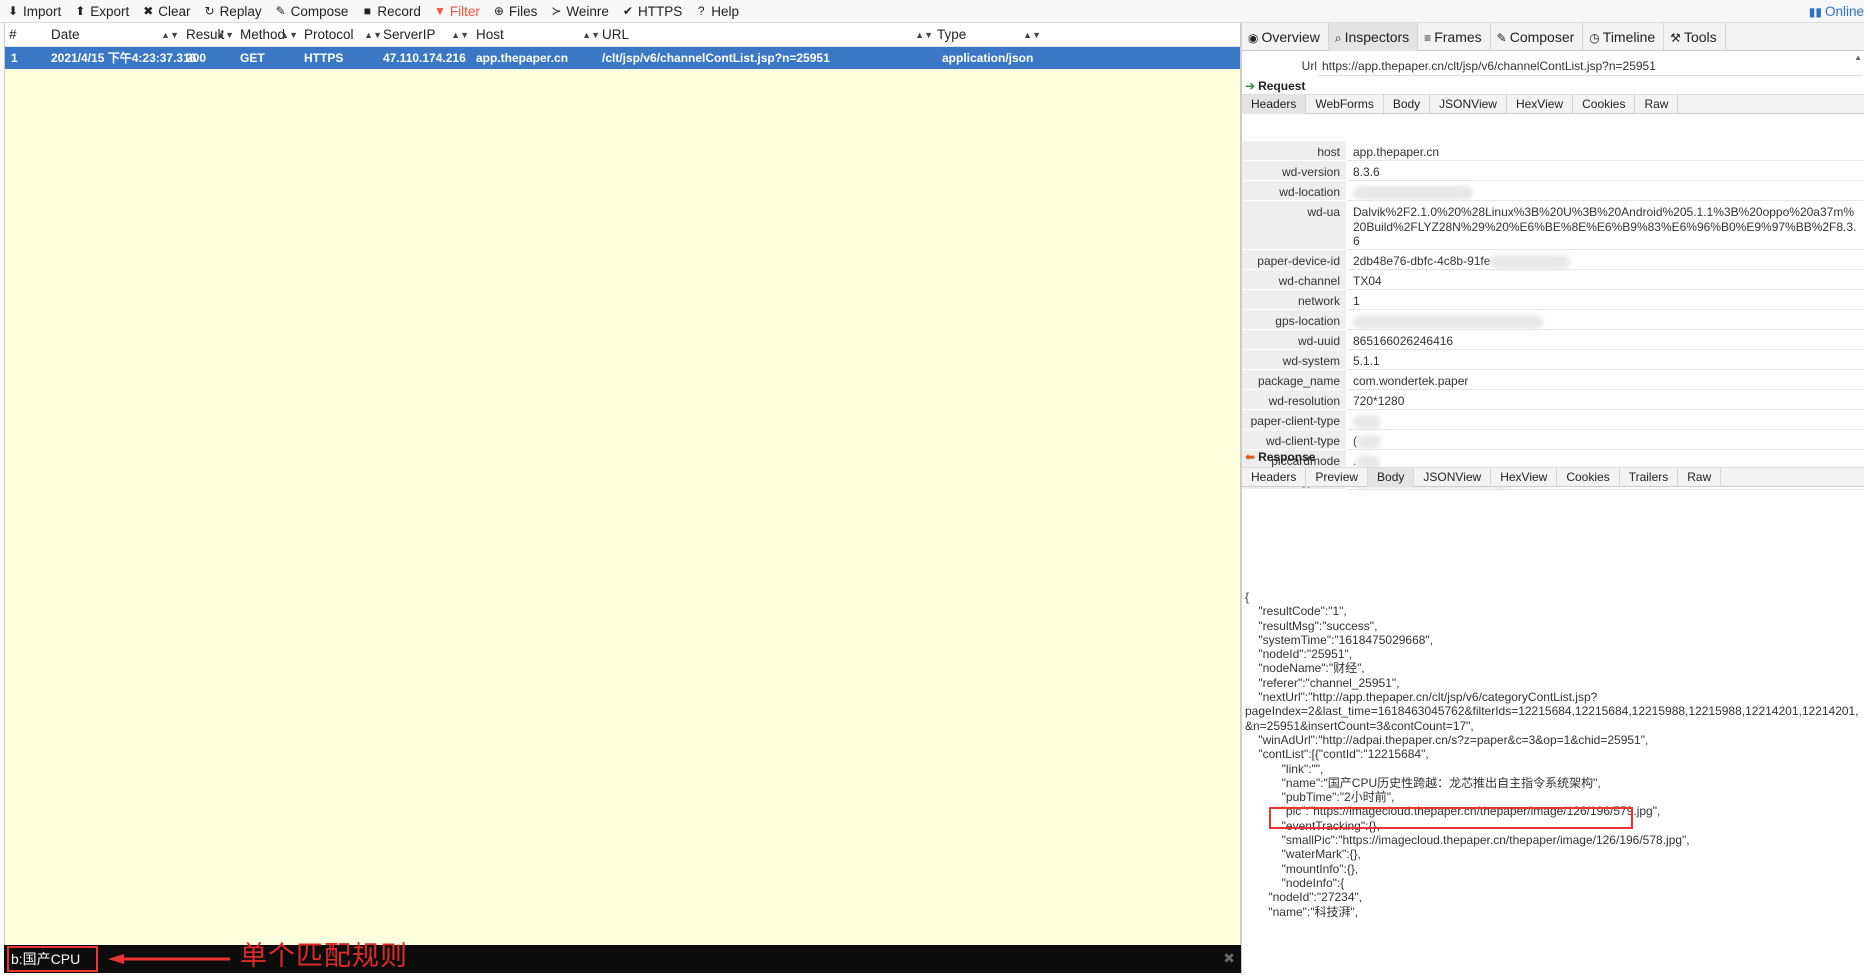 Image resolution: width=1864 pixels, height=975 pixels. What do you see at coordinates (1229, 958) in the screenshot?
I see `close-icon: ✖` at bounding box center [1229, 958].